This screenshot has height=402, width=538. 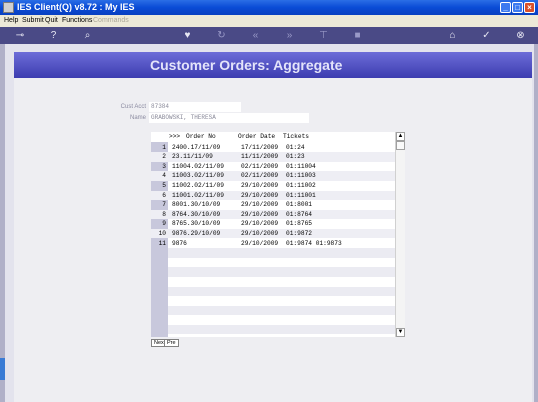 I want to click on order-no-cell: 11004.02/11/09, so click(x=198, y=166).